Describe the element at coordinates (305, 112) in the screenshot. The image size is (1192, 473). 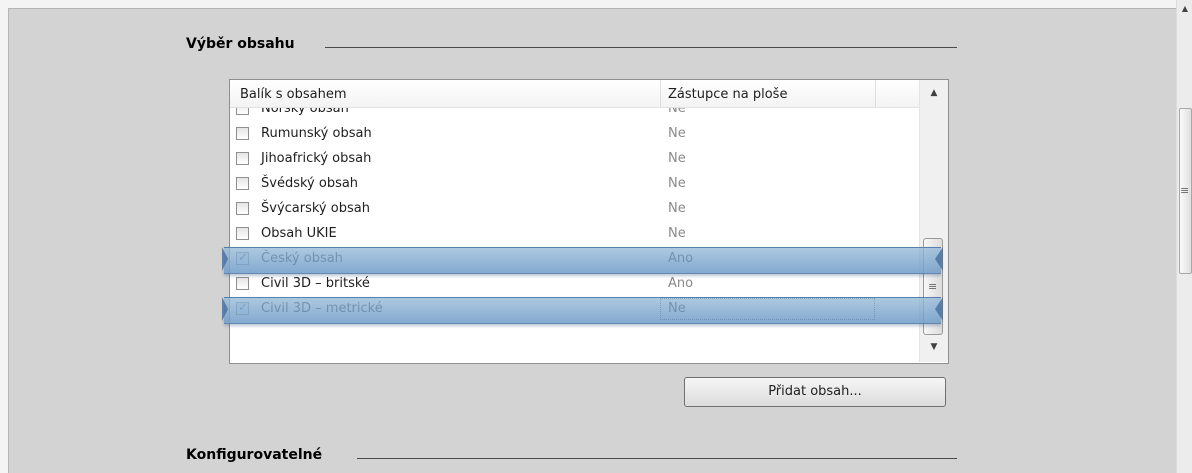
I see `package-name: Norský obsah` at that location.